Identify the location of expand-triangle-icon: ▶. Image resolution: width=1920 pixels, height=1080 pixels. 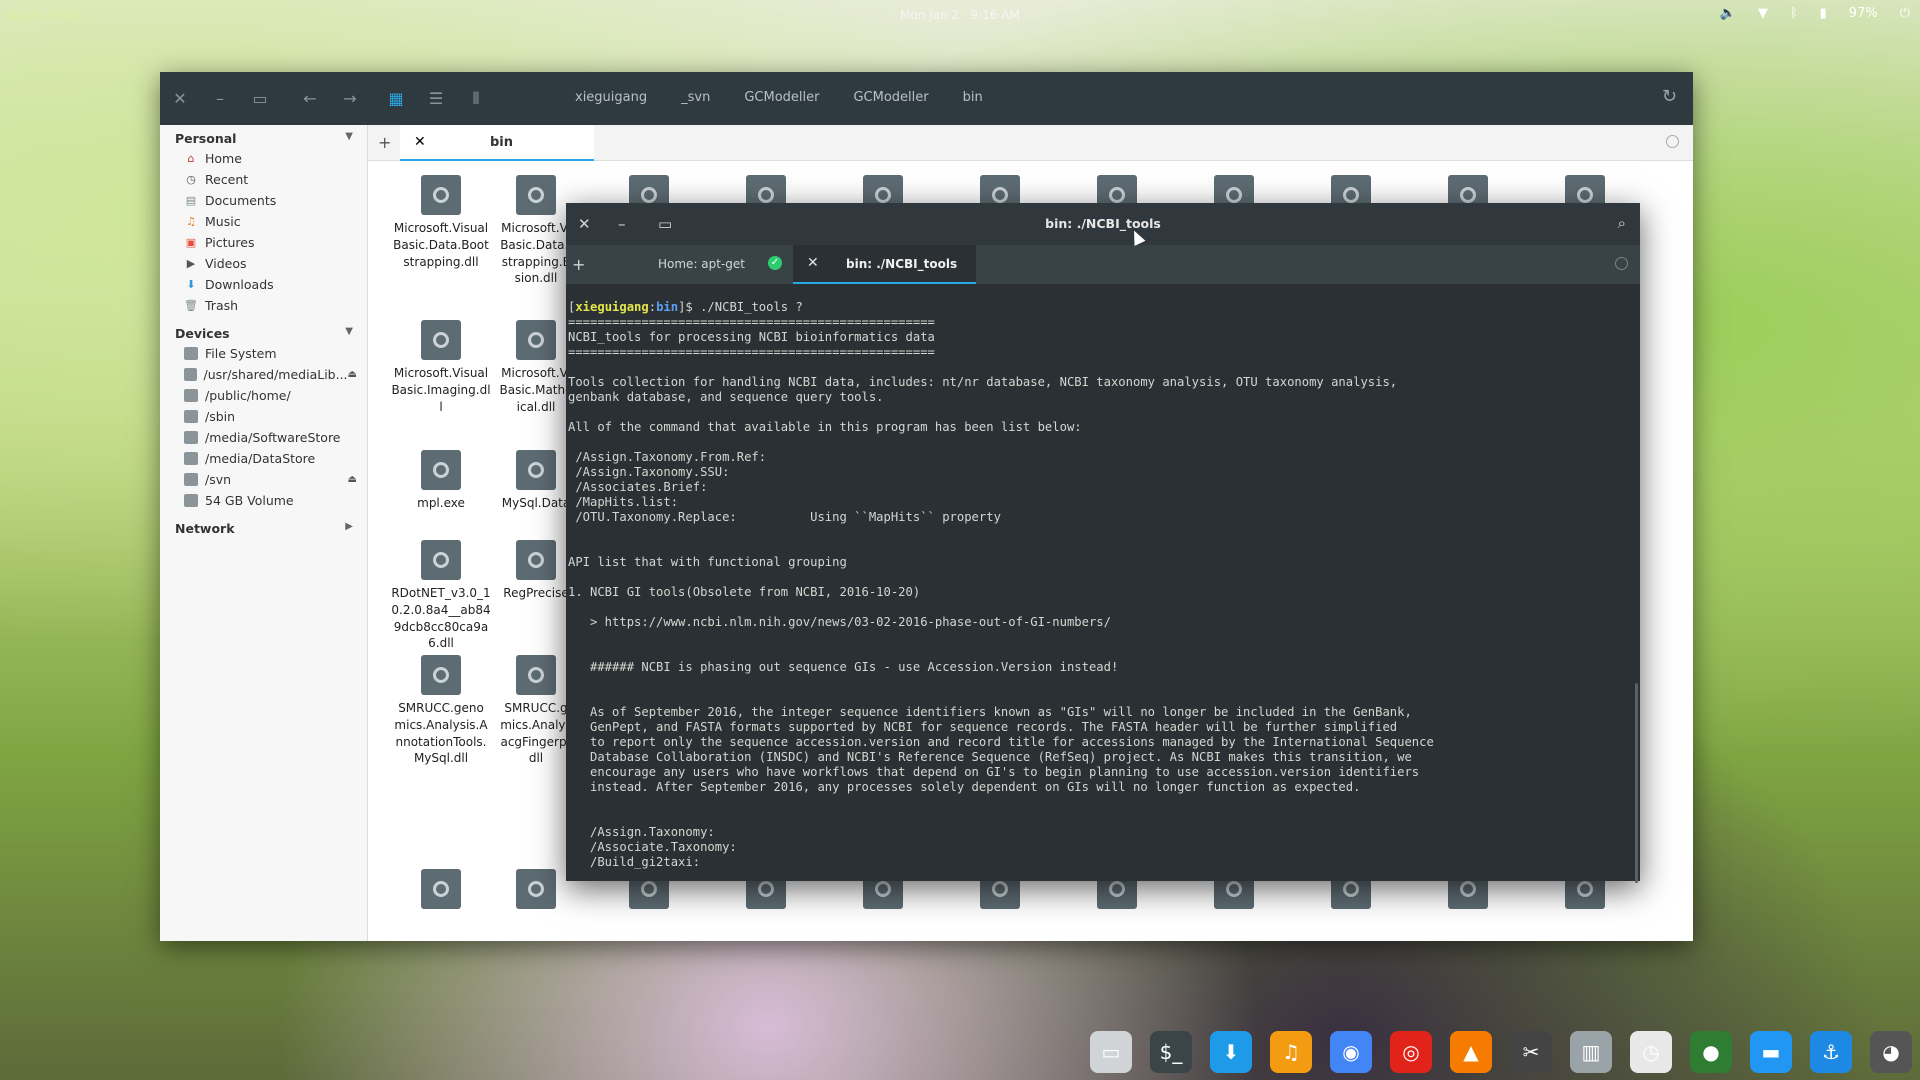
(349, 528).